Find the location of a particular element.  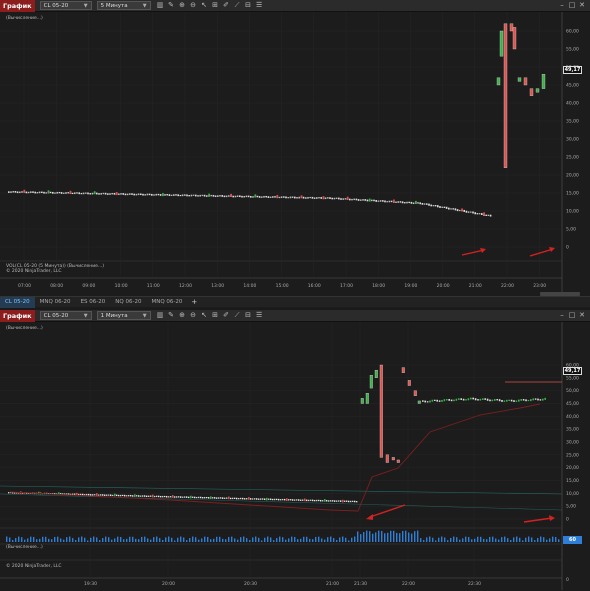

tab-es-06-20: ES 06-20 is located at coordinates (93, 302).